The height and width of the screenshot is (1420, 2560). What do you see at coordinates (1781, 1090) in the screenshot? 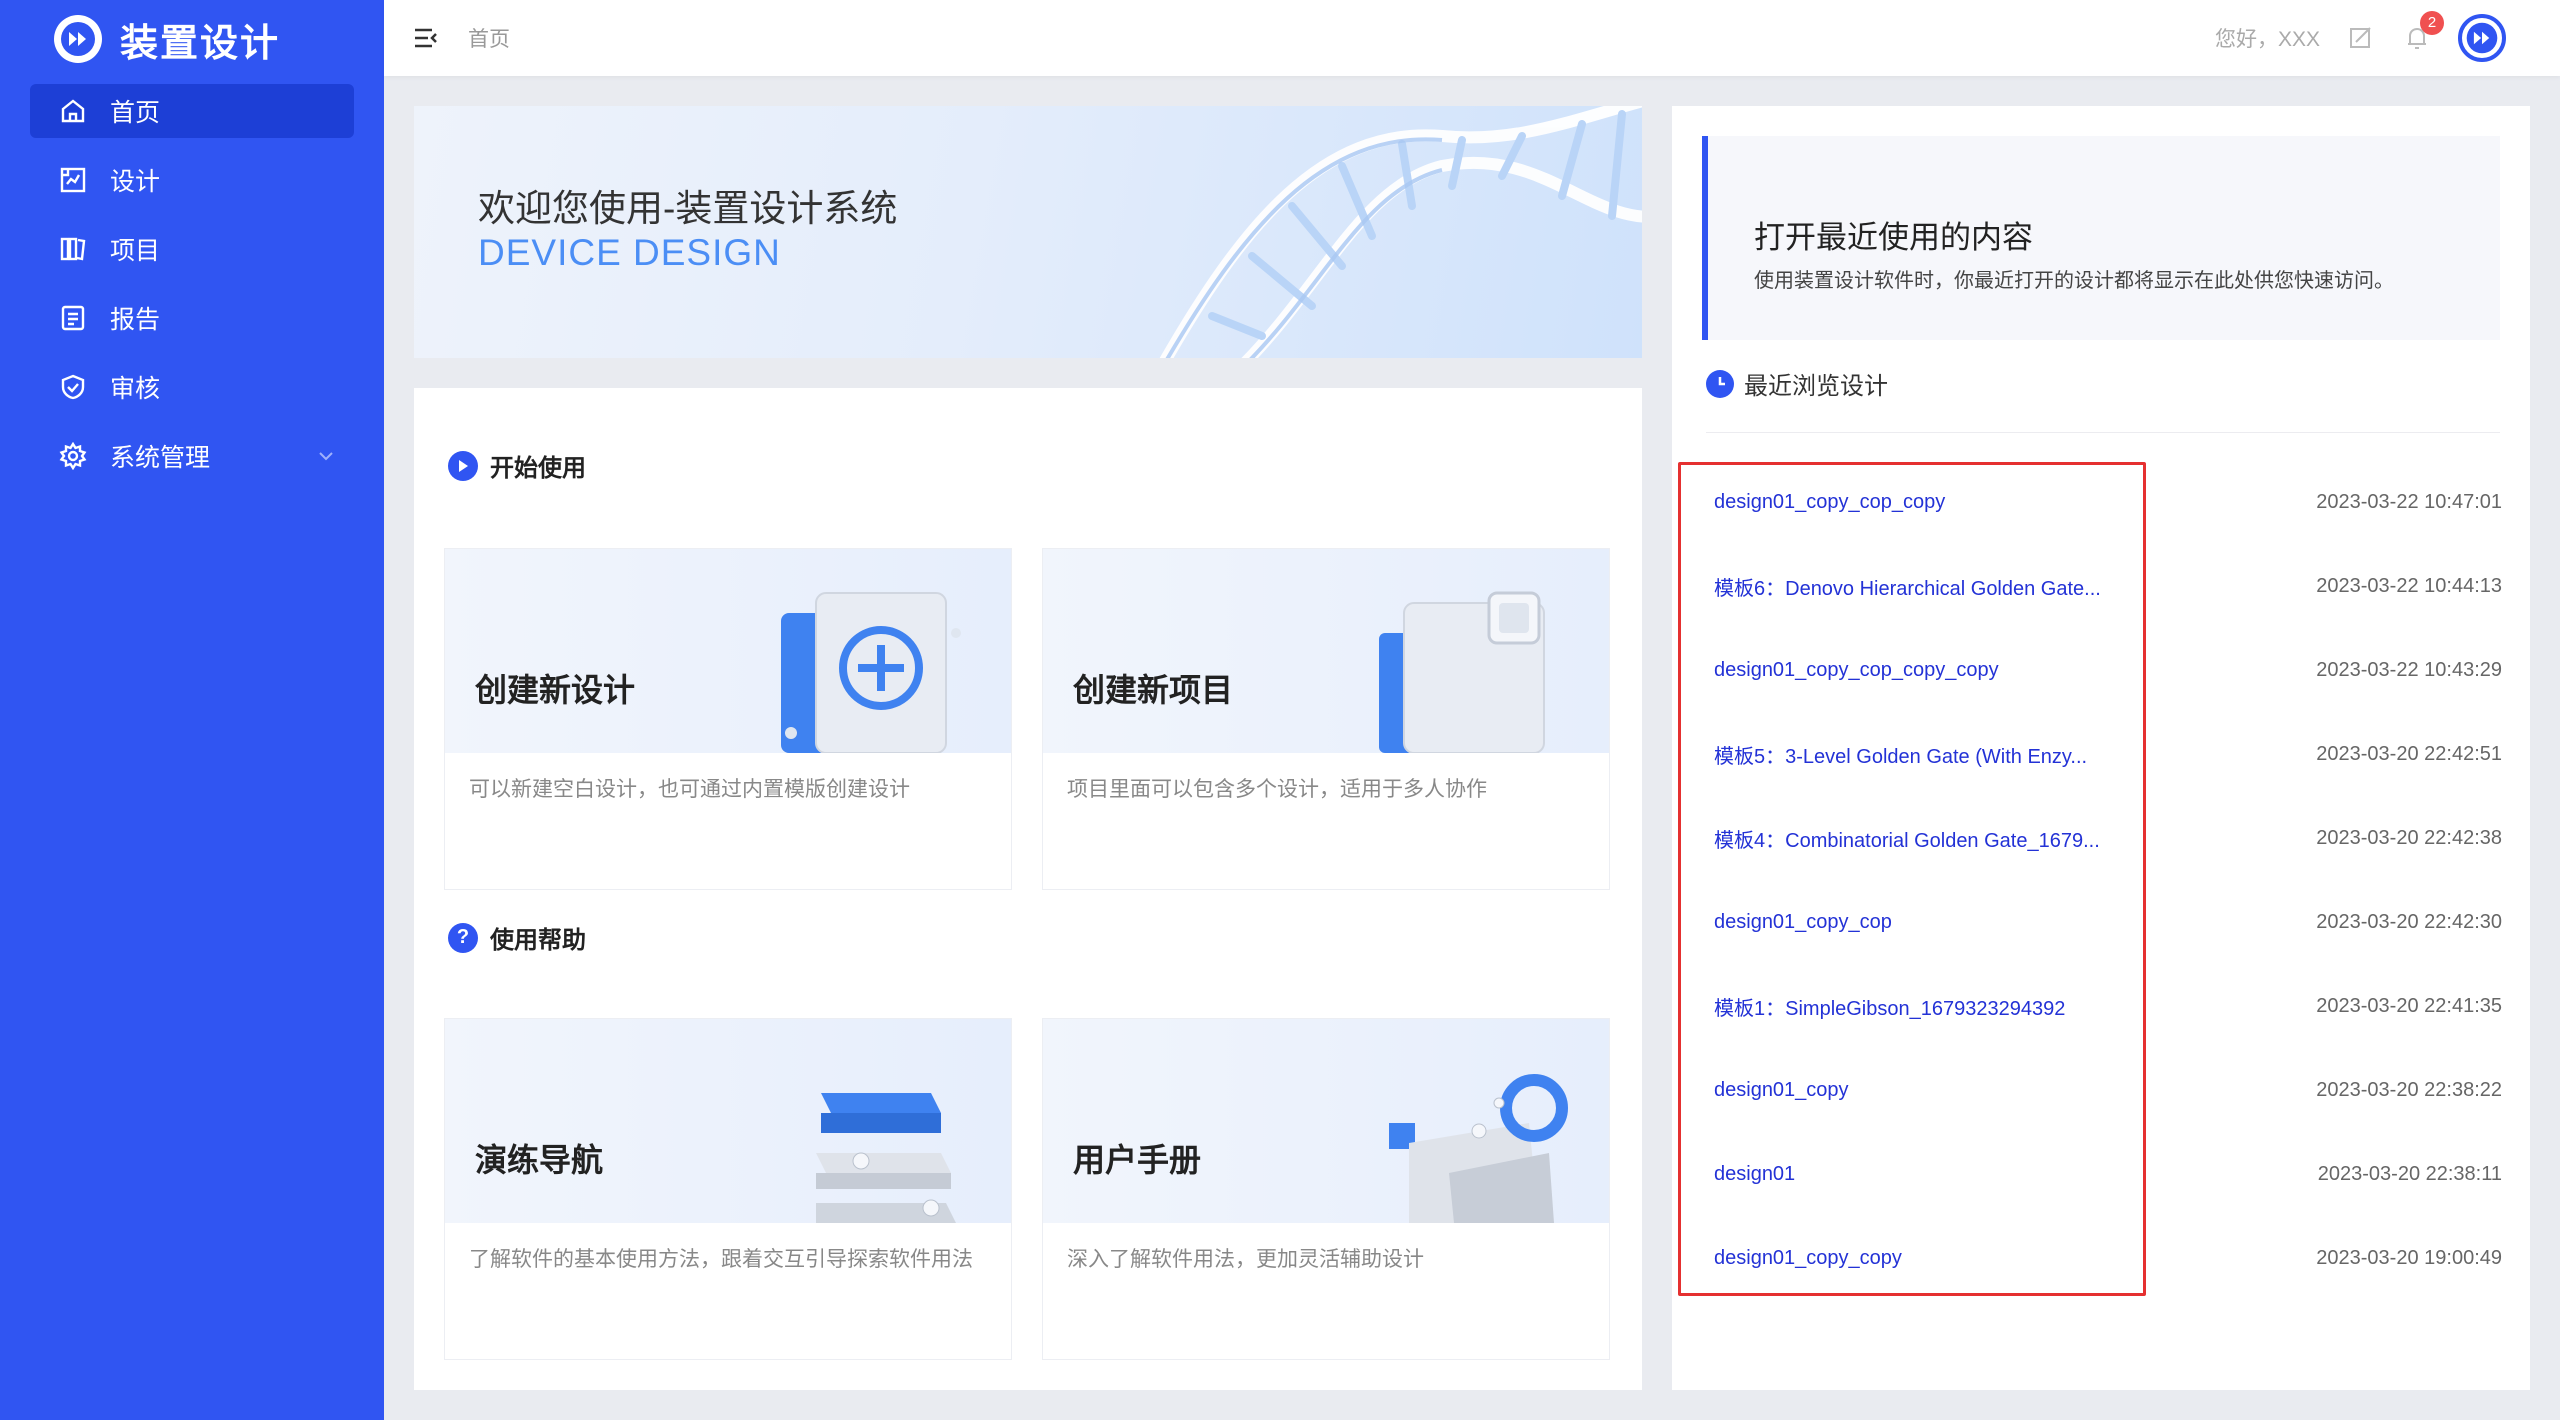
I see `design-link: design01_copy` at bounding box center [1781, 1090].